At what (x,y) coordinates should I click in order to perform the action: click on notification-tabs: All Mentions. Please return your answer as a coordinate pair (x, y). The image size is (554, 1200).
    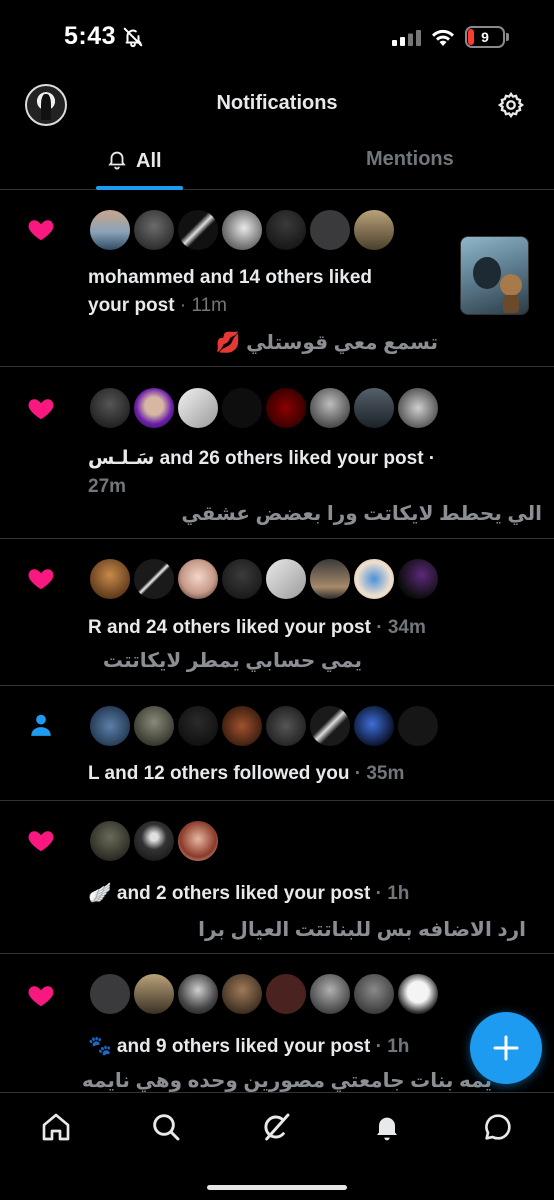
    Looking at the image, I should click on (277, 164).